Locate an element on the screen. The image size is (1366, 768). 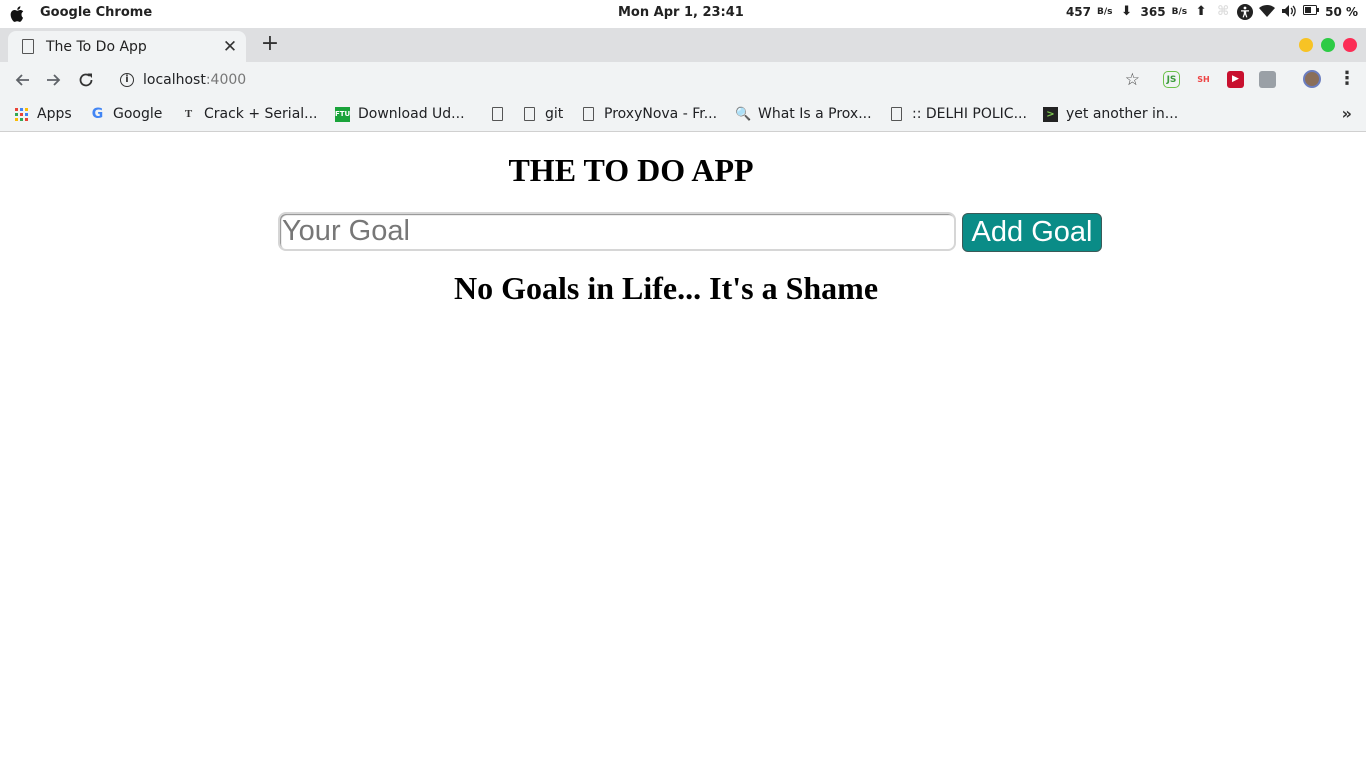
accessibility-icon is located at coordinates (1245, 12).